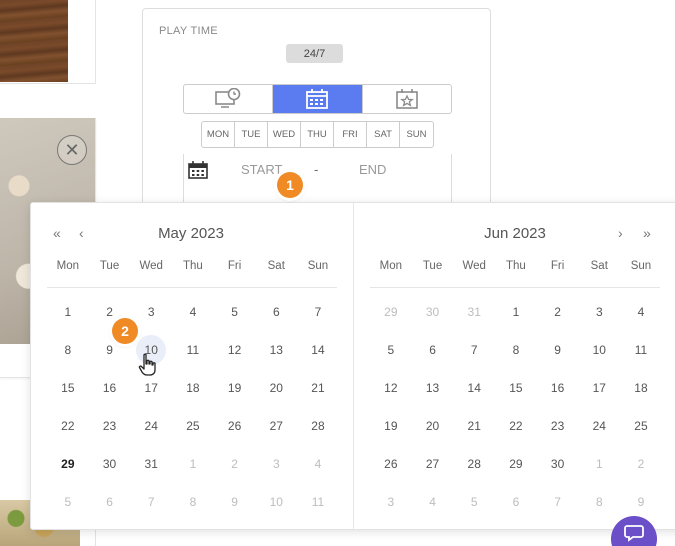 The width and height of the screenshot is (675, 546). What do you see at coordinates (416, 134) in the screenshot?
I see `day-toggle-sun: SUN` at bounding box center [416, 134].